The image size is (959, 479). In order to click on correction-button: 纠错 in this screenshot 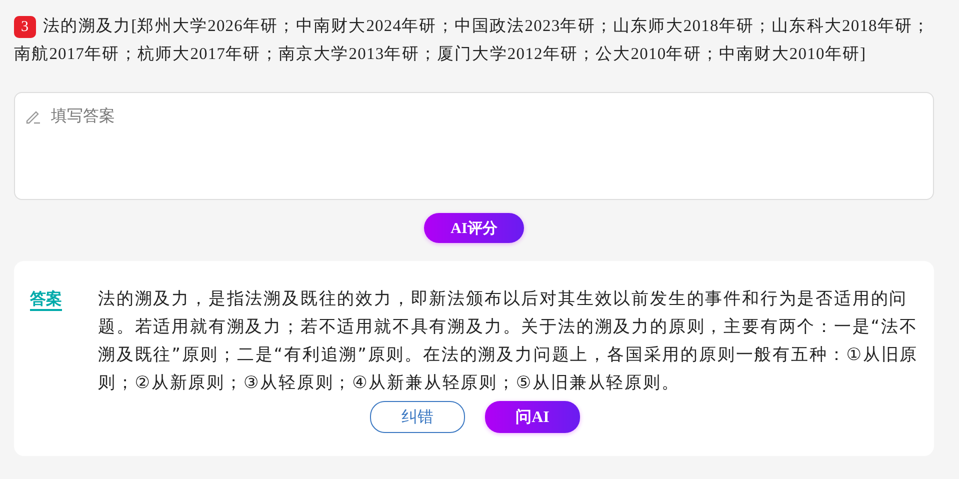, I will do `click(417, 417)`.